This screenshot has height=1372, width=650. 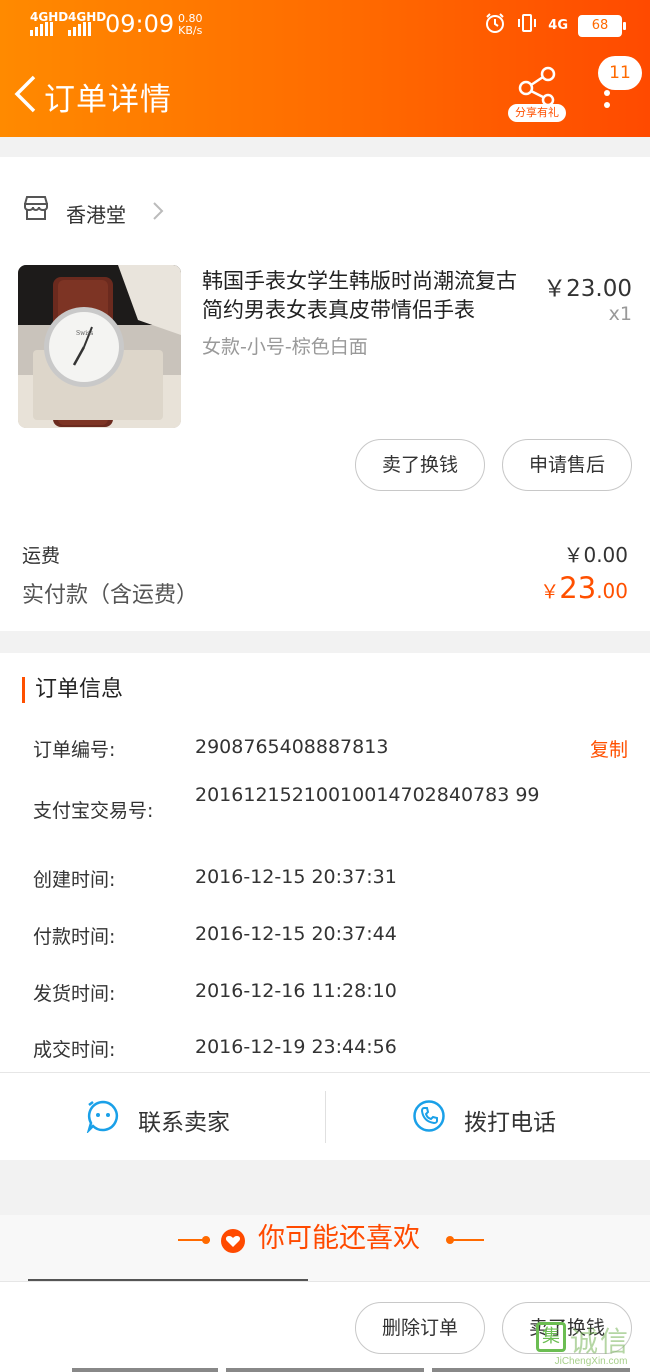 I want to click on page-title: 订单详情, so click(x=108, y=100).